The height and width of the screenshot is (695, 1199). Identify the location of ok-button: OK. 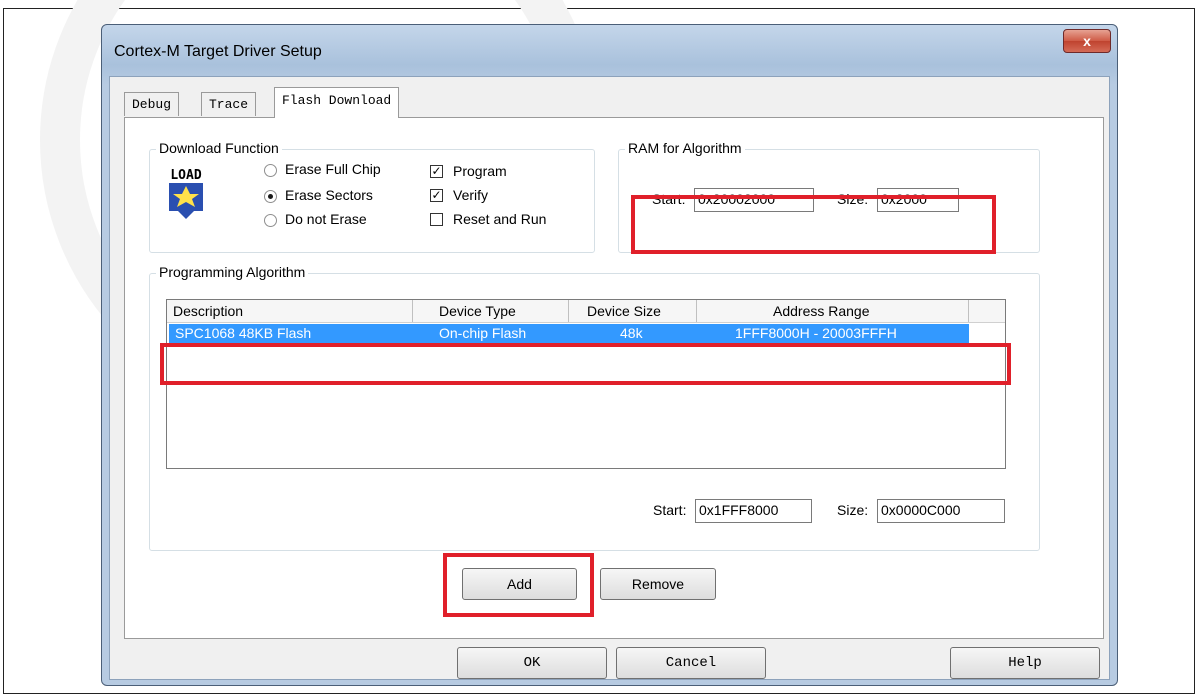
(532, 663).